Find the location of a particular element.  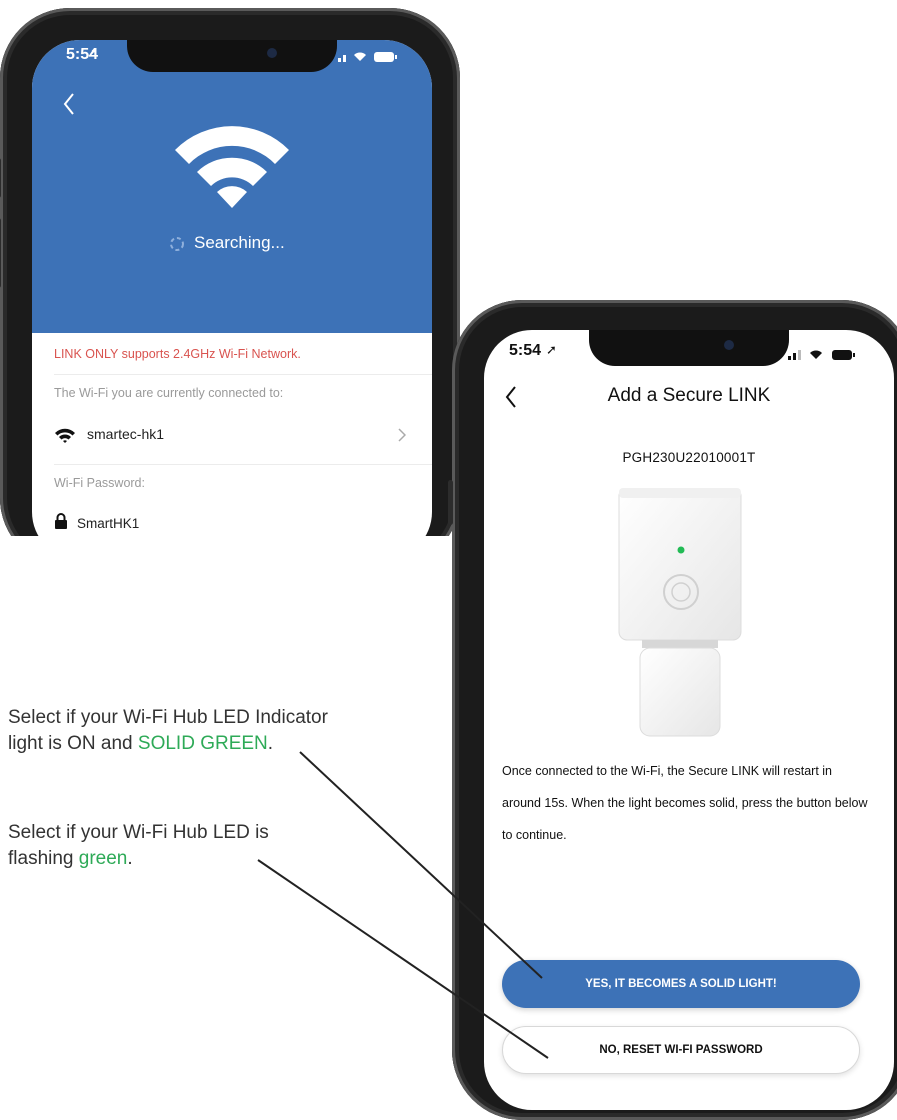

pointer-line-flashing is located at coordinates (403, 959).